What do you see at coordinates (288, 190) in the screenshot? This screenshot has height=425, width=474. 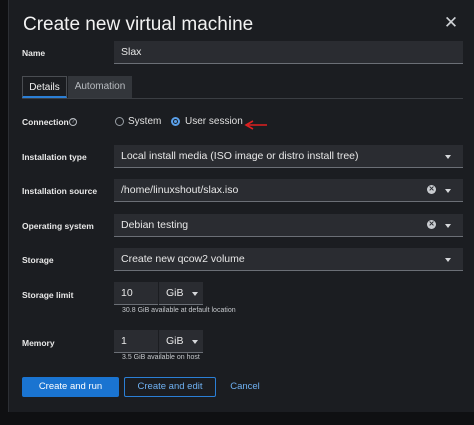 I see `installation-source-input: /home/linuxshout/slax.iso` at bounding box center [288, 190].